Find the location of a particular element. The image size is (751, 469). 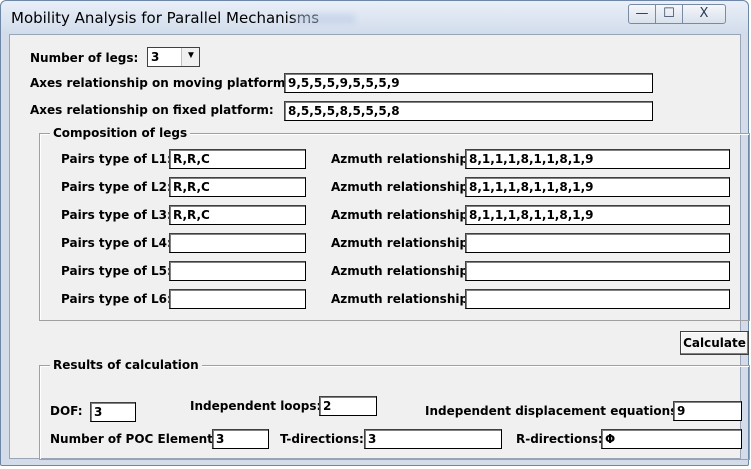

minimize-icon: — is located at coordinates (642, 13).